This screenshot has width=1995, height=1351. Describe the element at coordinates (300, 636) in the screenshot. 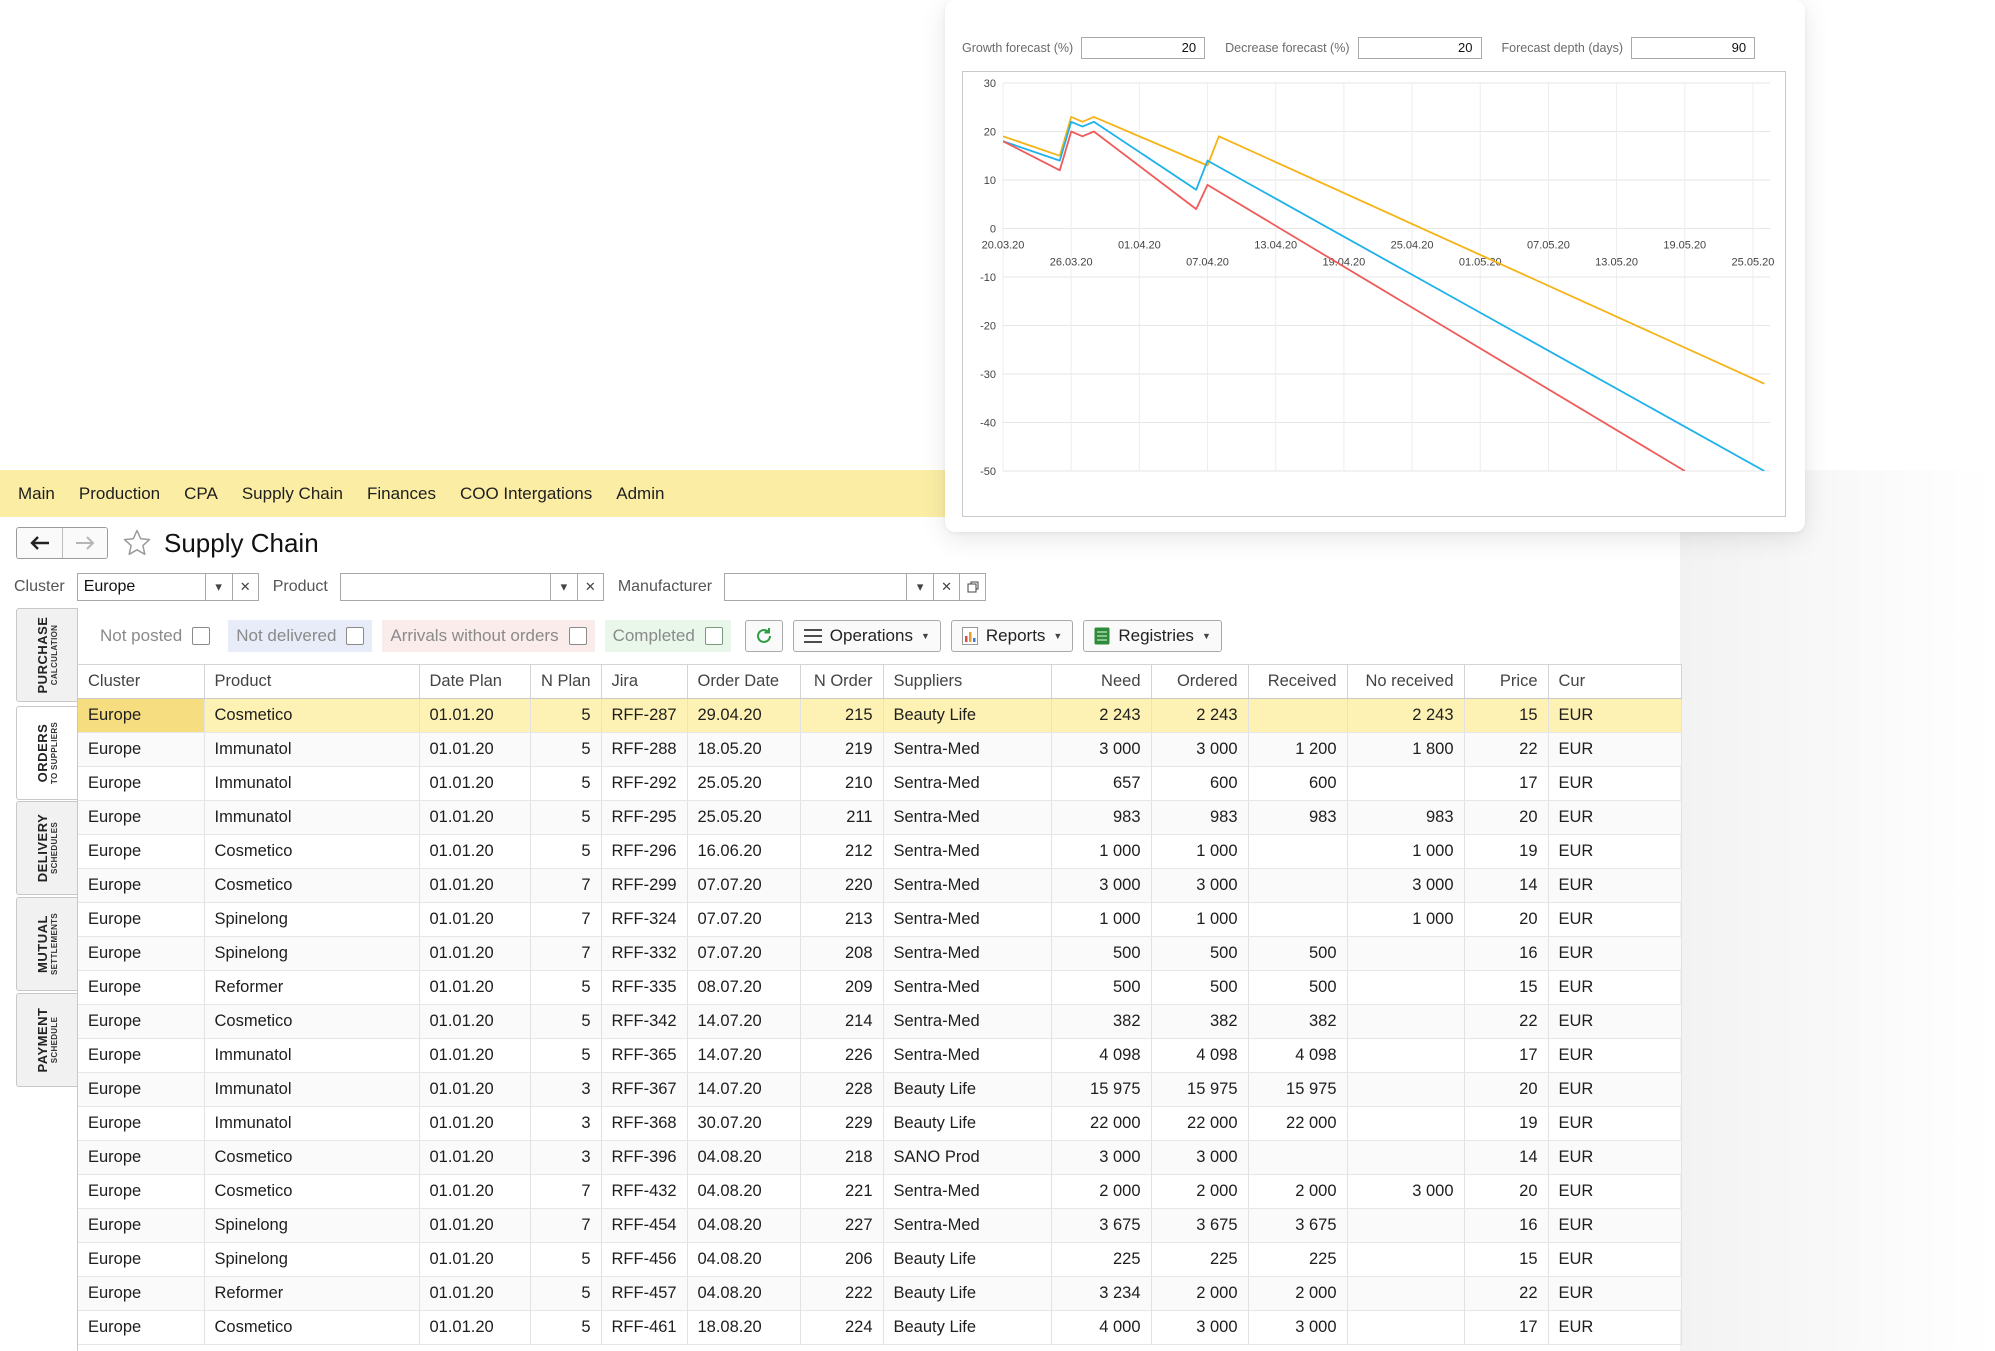

I see `not-delivered-filter: Not delivered` at that location.